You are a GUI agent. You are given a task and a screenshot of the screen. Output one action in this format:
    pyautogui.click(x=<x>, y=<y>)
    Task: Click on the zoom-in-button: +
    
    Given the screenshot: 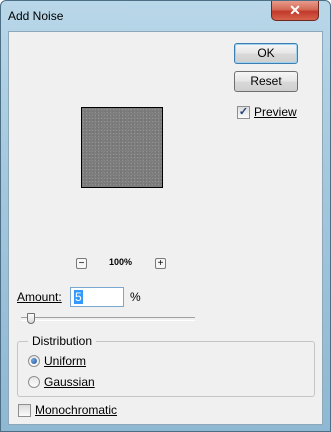 What is the action you would take?
    pyautogui.click(x=160, y=263)
    